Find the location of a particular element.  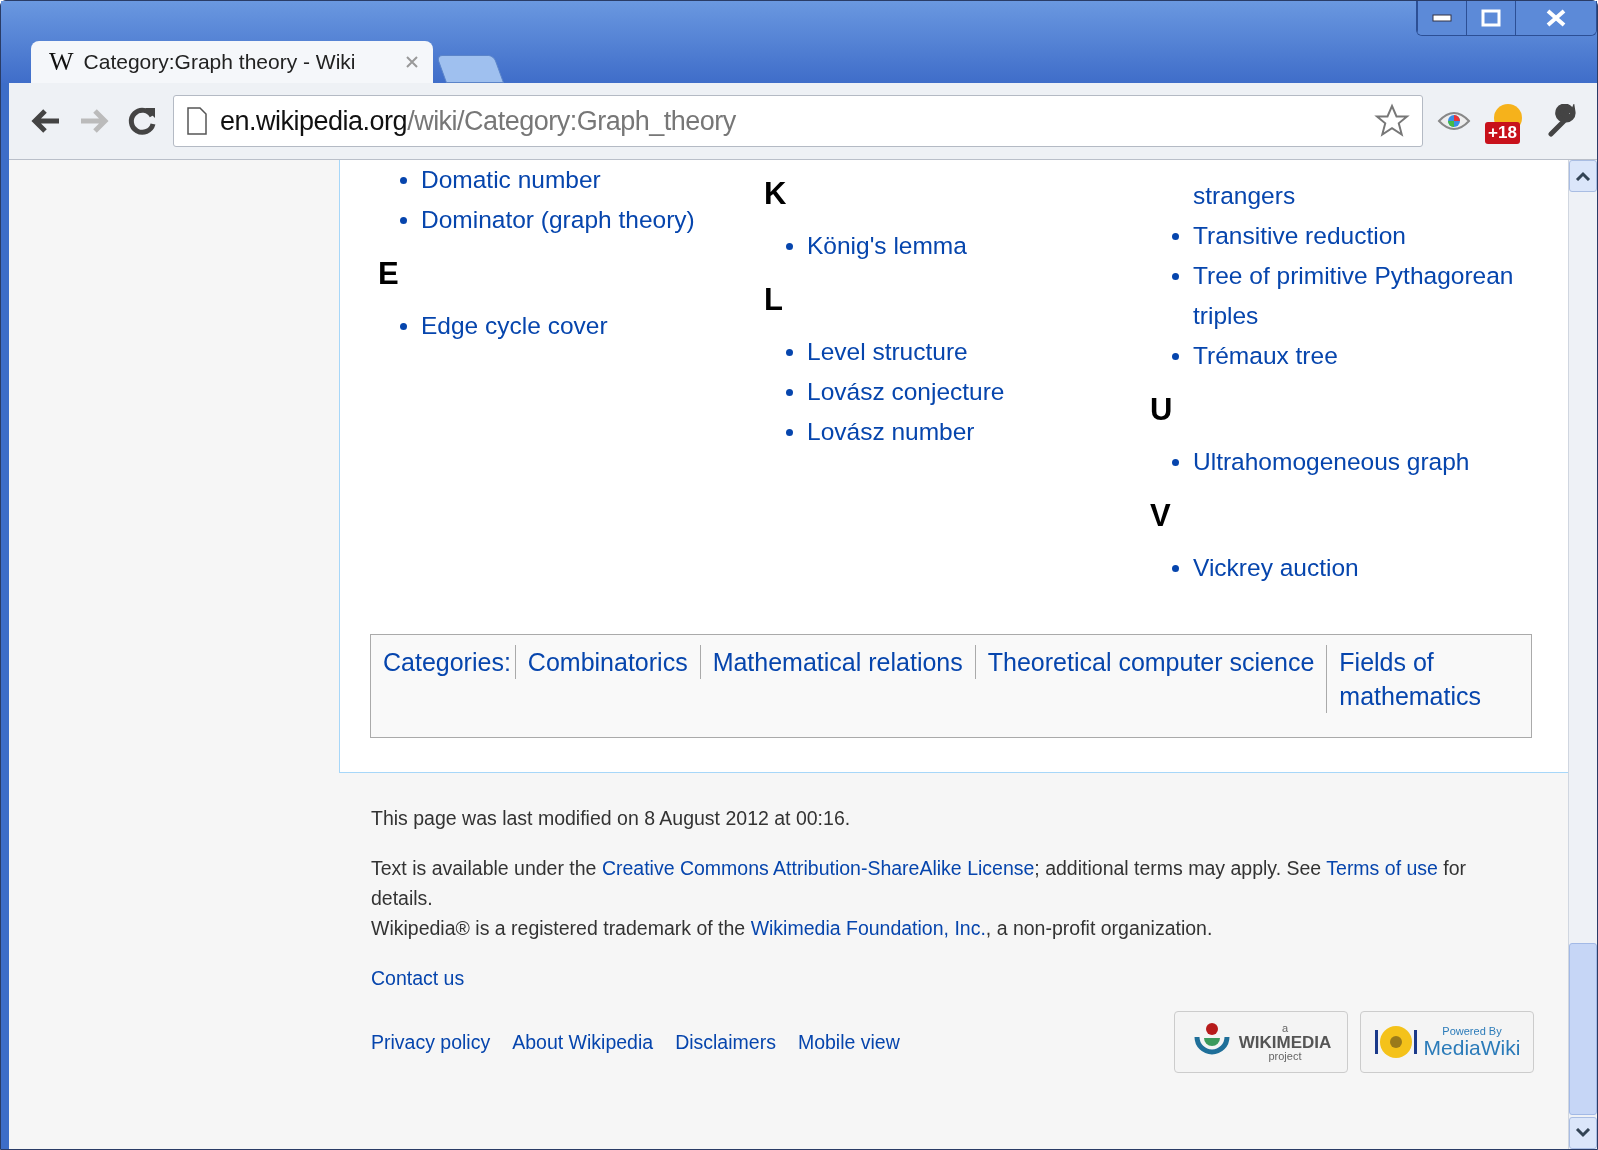

footer-badge: a WIKIMEDIA project is located at coordinates (1261, 1042).